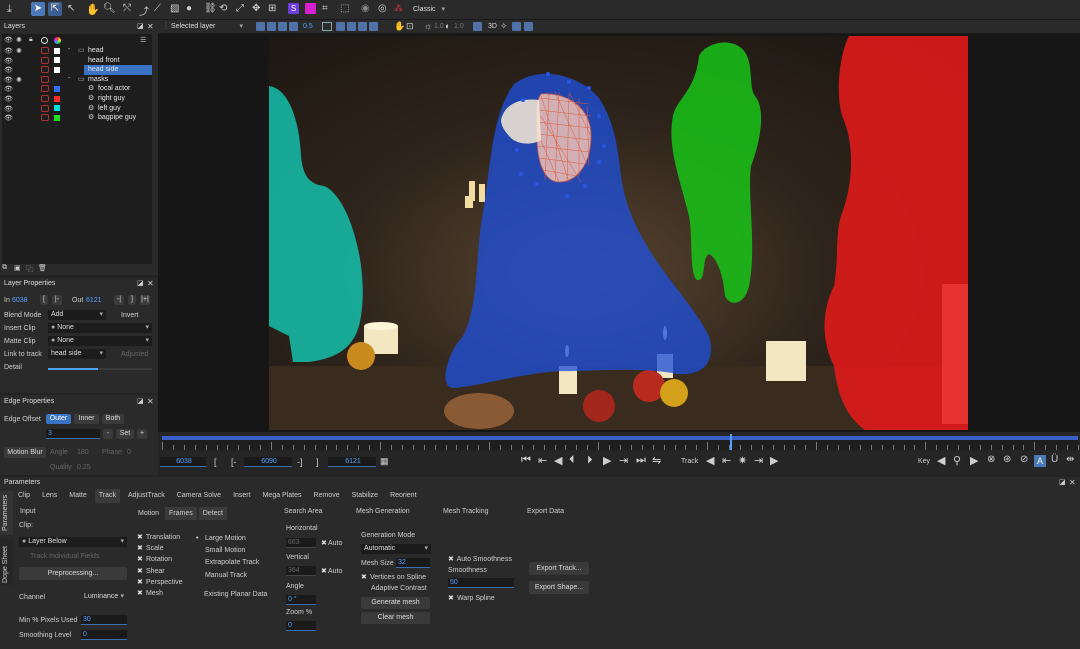  I want to click on warp-spline: ✖ Warp Spline, so click(471, 598).